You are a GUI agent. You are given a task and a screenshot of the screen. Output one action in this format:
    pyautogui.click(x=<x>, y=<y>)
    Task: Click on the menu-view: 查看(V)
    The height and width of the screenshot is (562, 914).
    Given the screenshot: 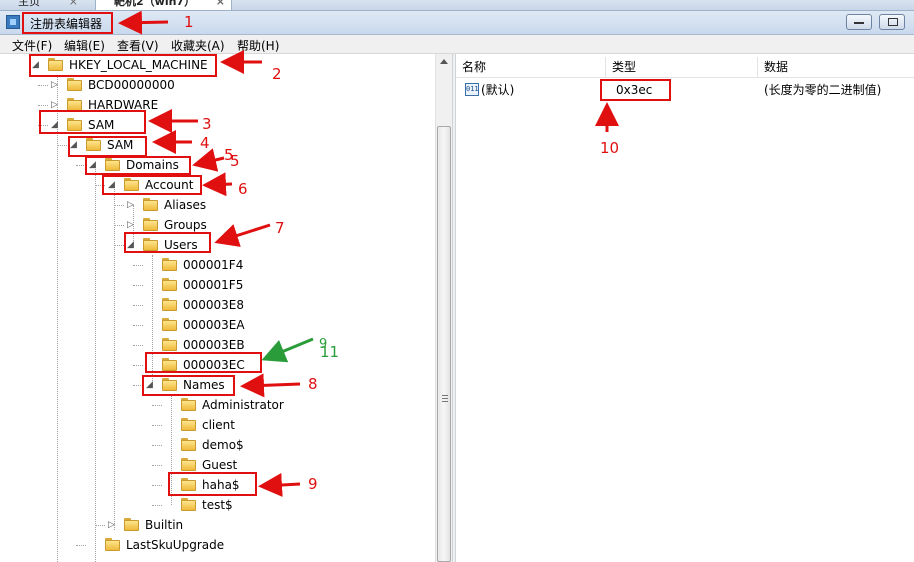 What is the action you would take?
    pyautogui.click(x=138, y=45)
    